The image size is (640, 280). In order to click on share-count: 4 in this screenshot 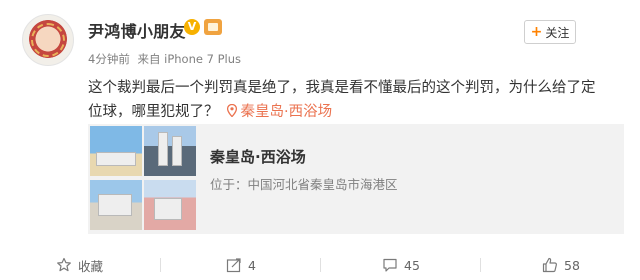, I will do `click(252, 265)`.